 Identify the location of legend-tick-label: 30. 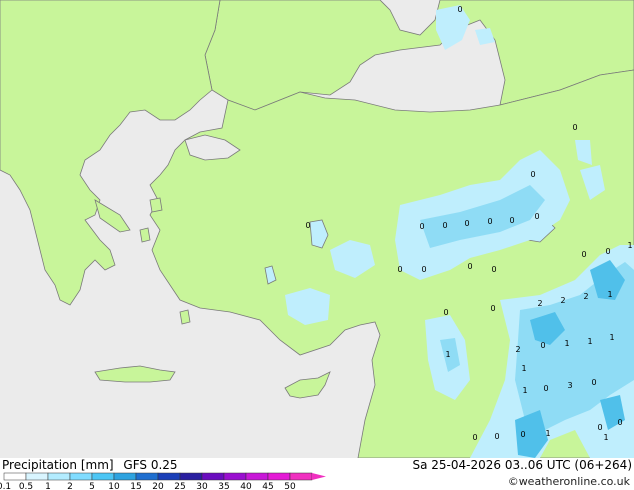
(202, 486).